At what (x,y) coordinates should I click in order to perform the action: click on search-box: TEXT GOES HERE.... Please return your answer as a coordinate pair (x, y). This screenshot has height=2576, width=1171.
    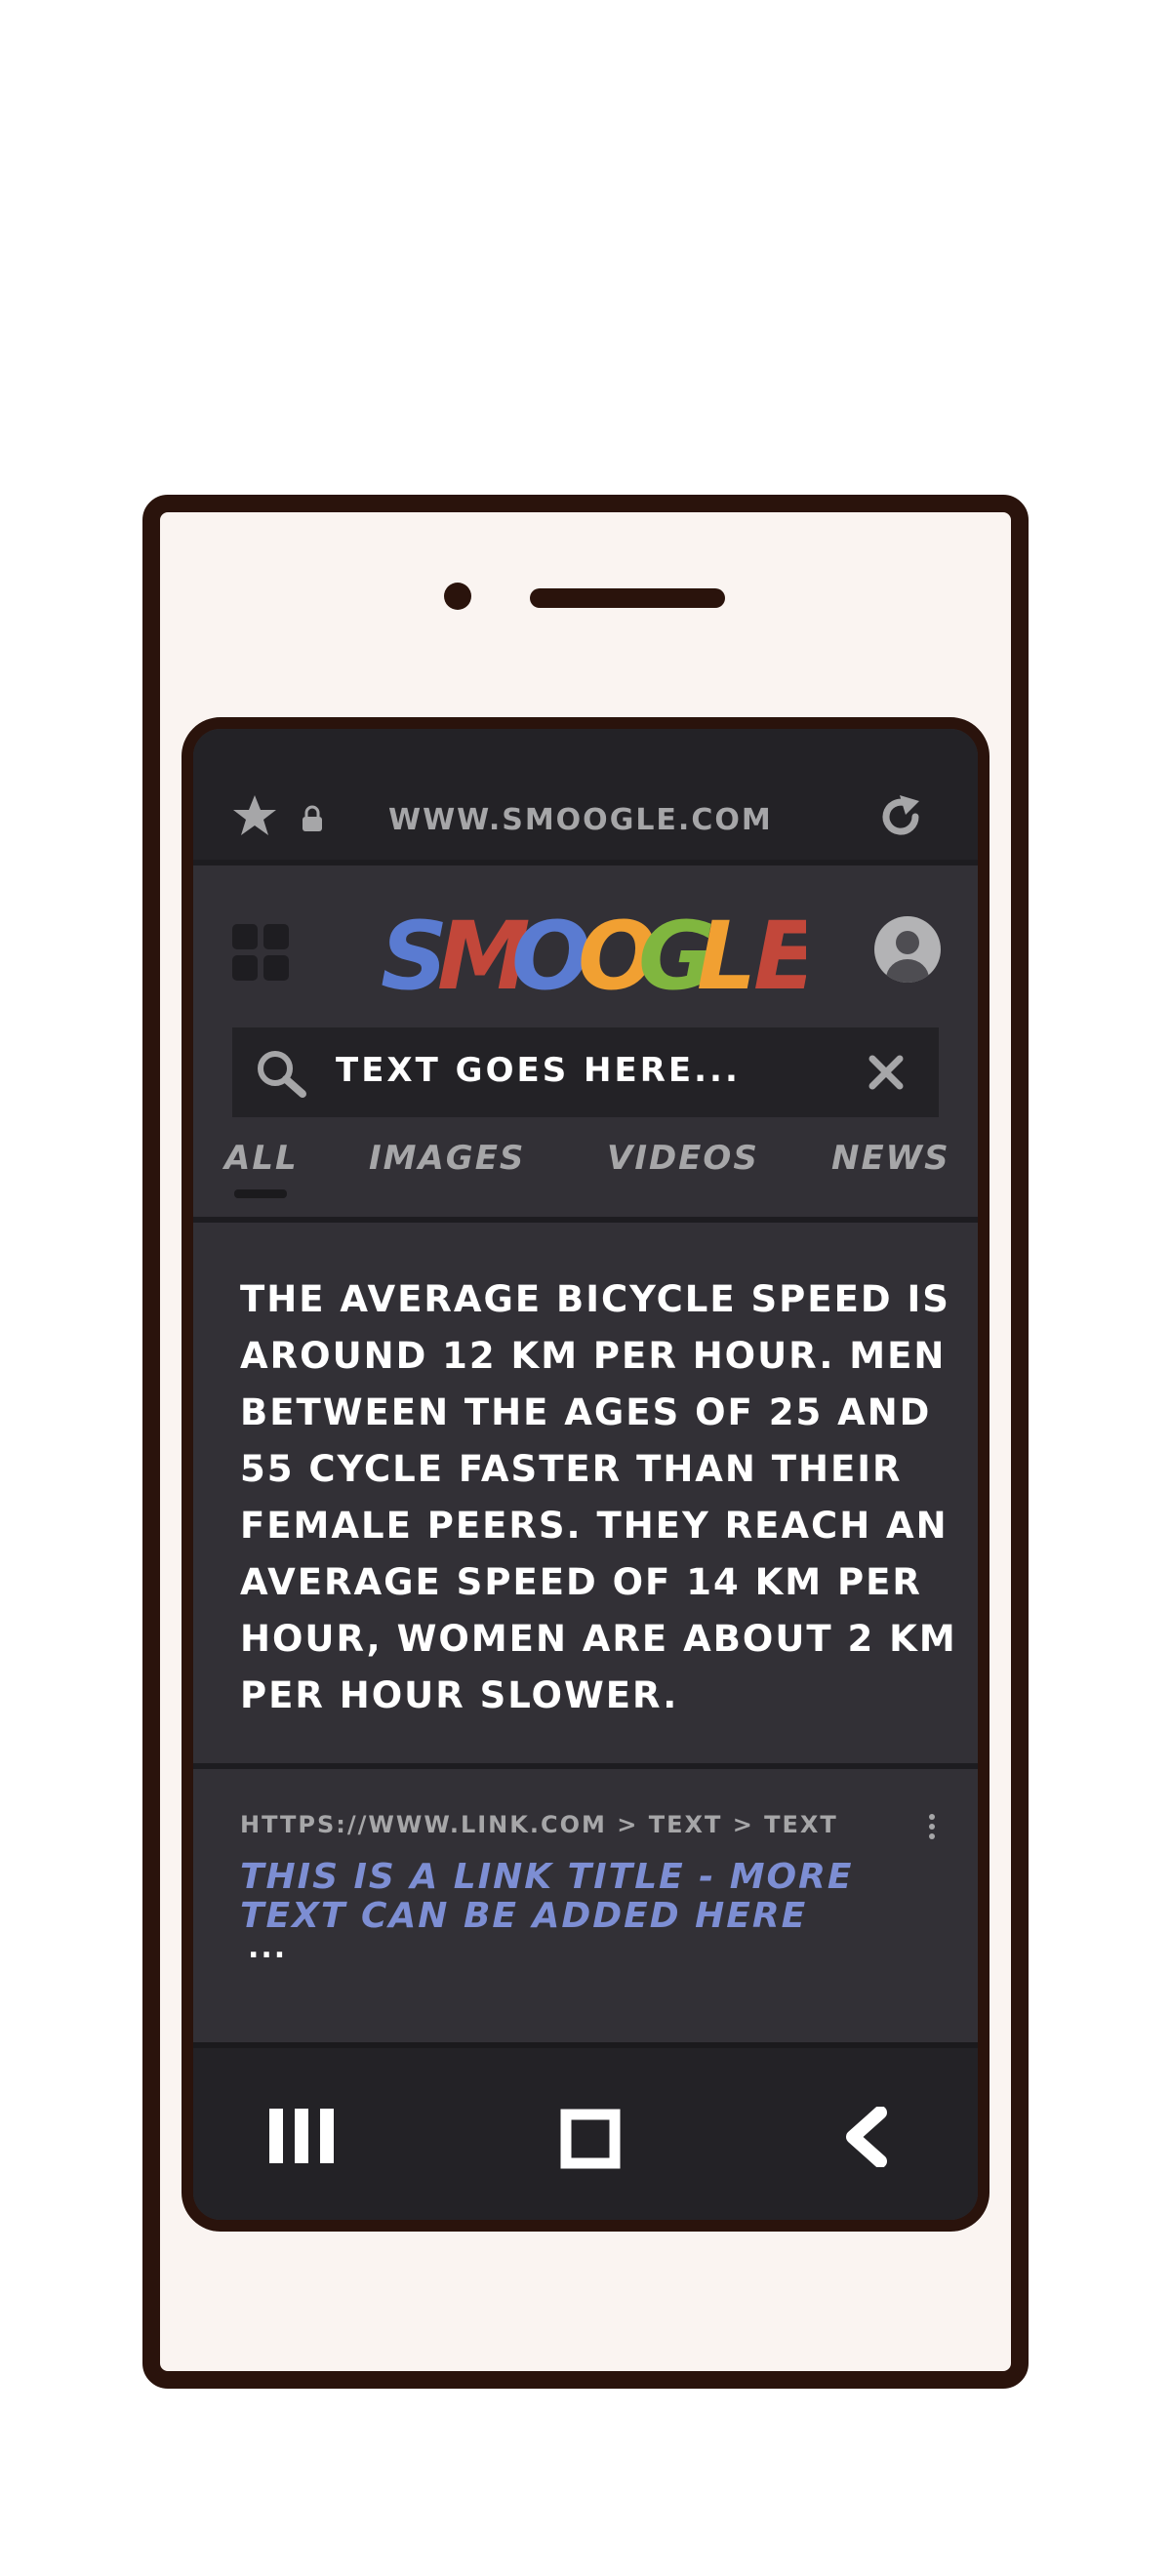
    Looking at the image, I should click on (585, 1072).